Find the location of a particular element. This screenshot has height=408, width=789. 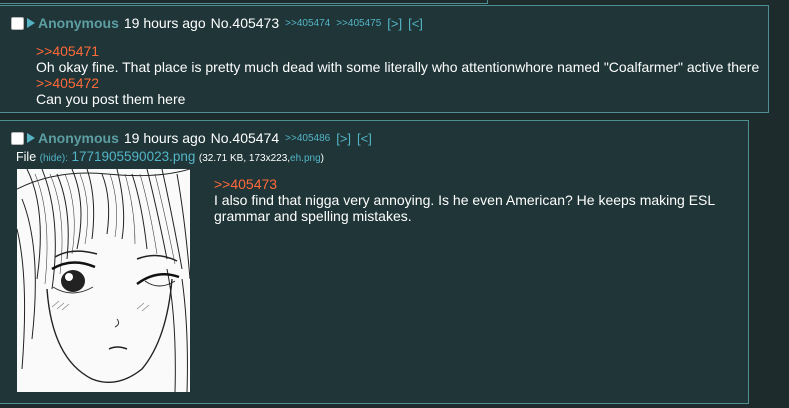

file-thumbnail is located at coordinates (103, 280).